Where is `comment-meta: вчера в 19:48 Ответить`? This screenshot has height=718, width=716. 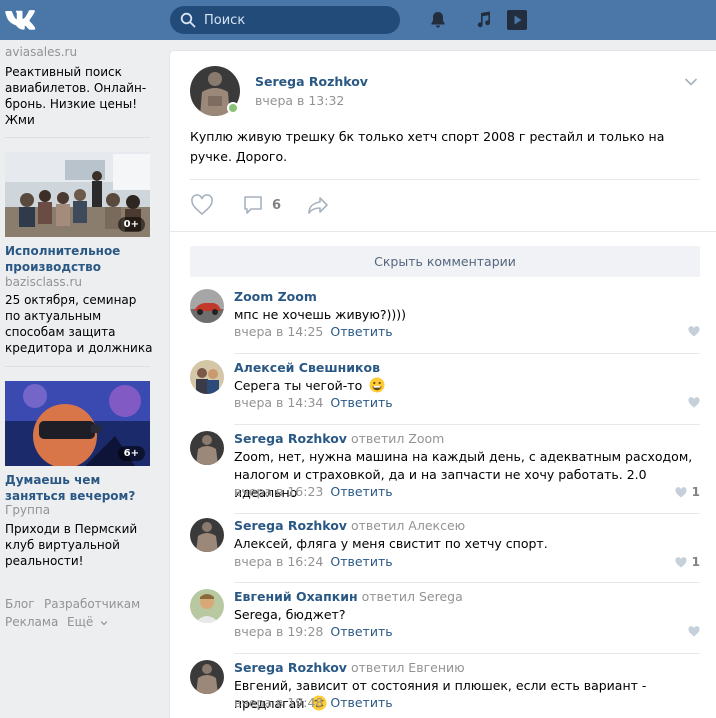
comment-meta: вчера в 19:48 Ответить is located at coordinates (313, 702).